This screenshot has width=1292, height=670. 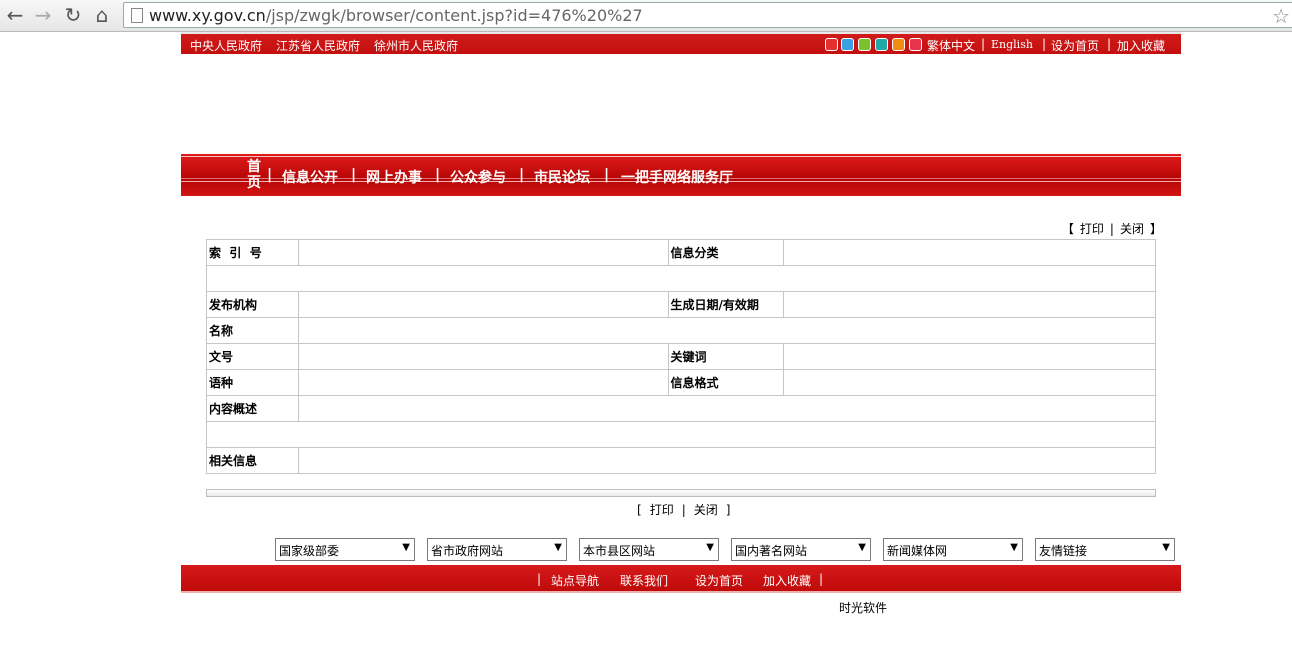 I want to click on value-related, so click(x=727, y=460).